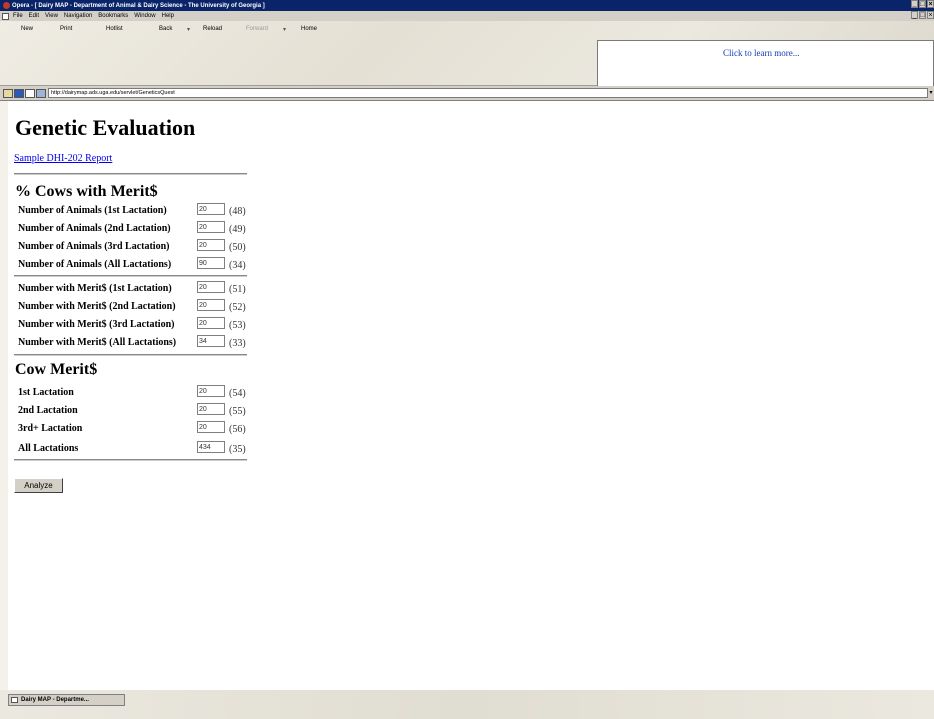  What do you see at coordinates (94, 228) in the screenshot?
I see `field-label: Number of Animals (2nd Lactation)` at bounding box center [94, 228].